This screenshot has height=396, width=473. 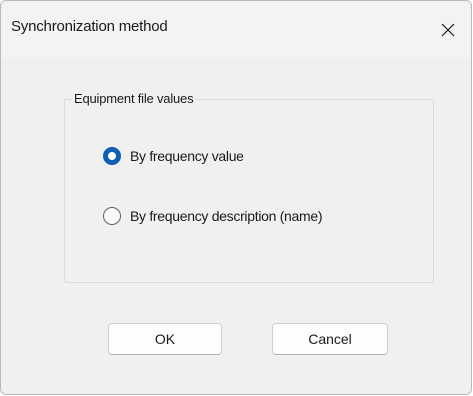 What do you see at coordinates (165, 339) in the screenshot?
I see `ok-button: OK` at bounding box center [165, 339].